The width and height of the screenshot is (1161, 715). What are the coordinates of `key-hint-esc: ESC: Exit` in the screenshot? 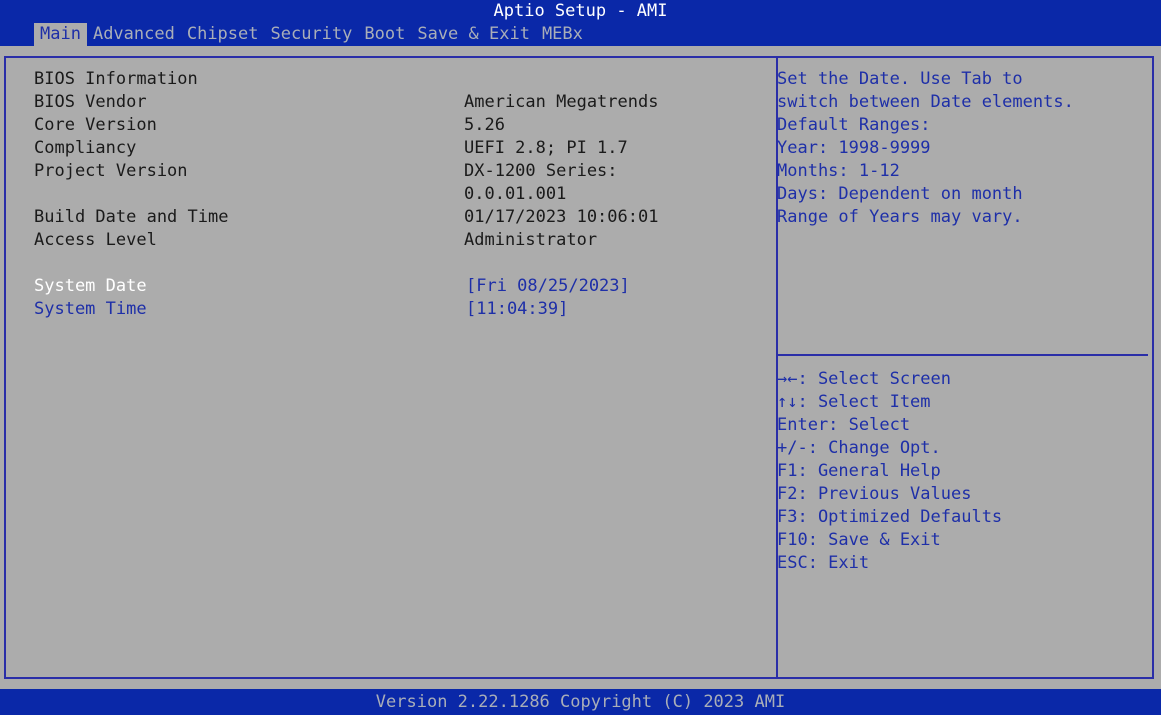 It's located at (823, 563).